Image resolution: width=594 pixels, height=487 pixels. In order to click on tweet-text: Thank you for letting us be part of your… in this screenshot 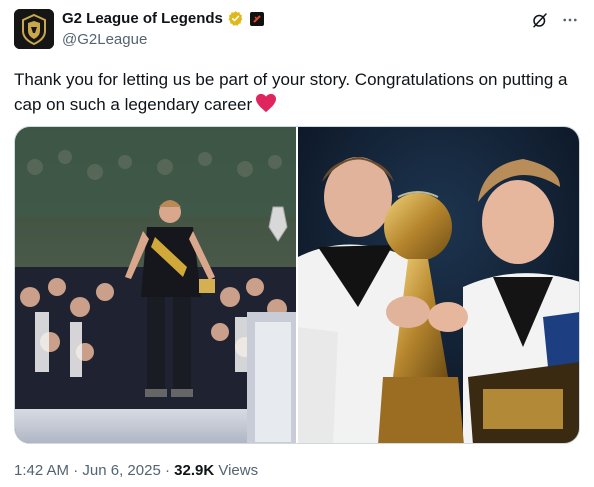, I will do `click(297, 93)`.